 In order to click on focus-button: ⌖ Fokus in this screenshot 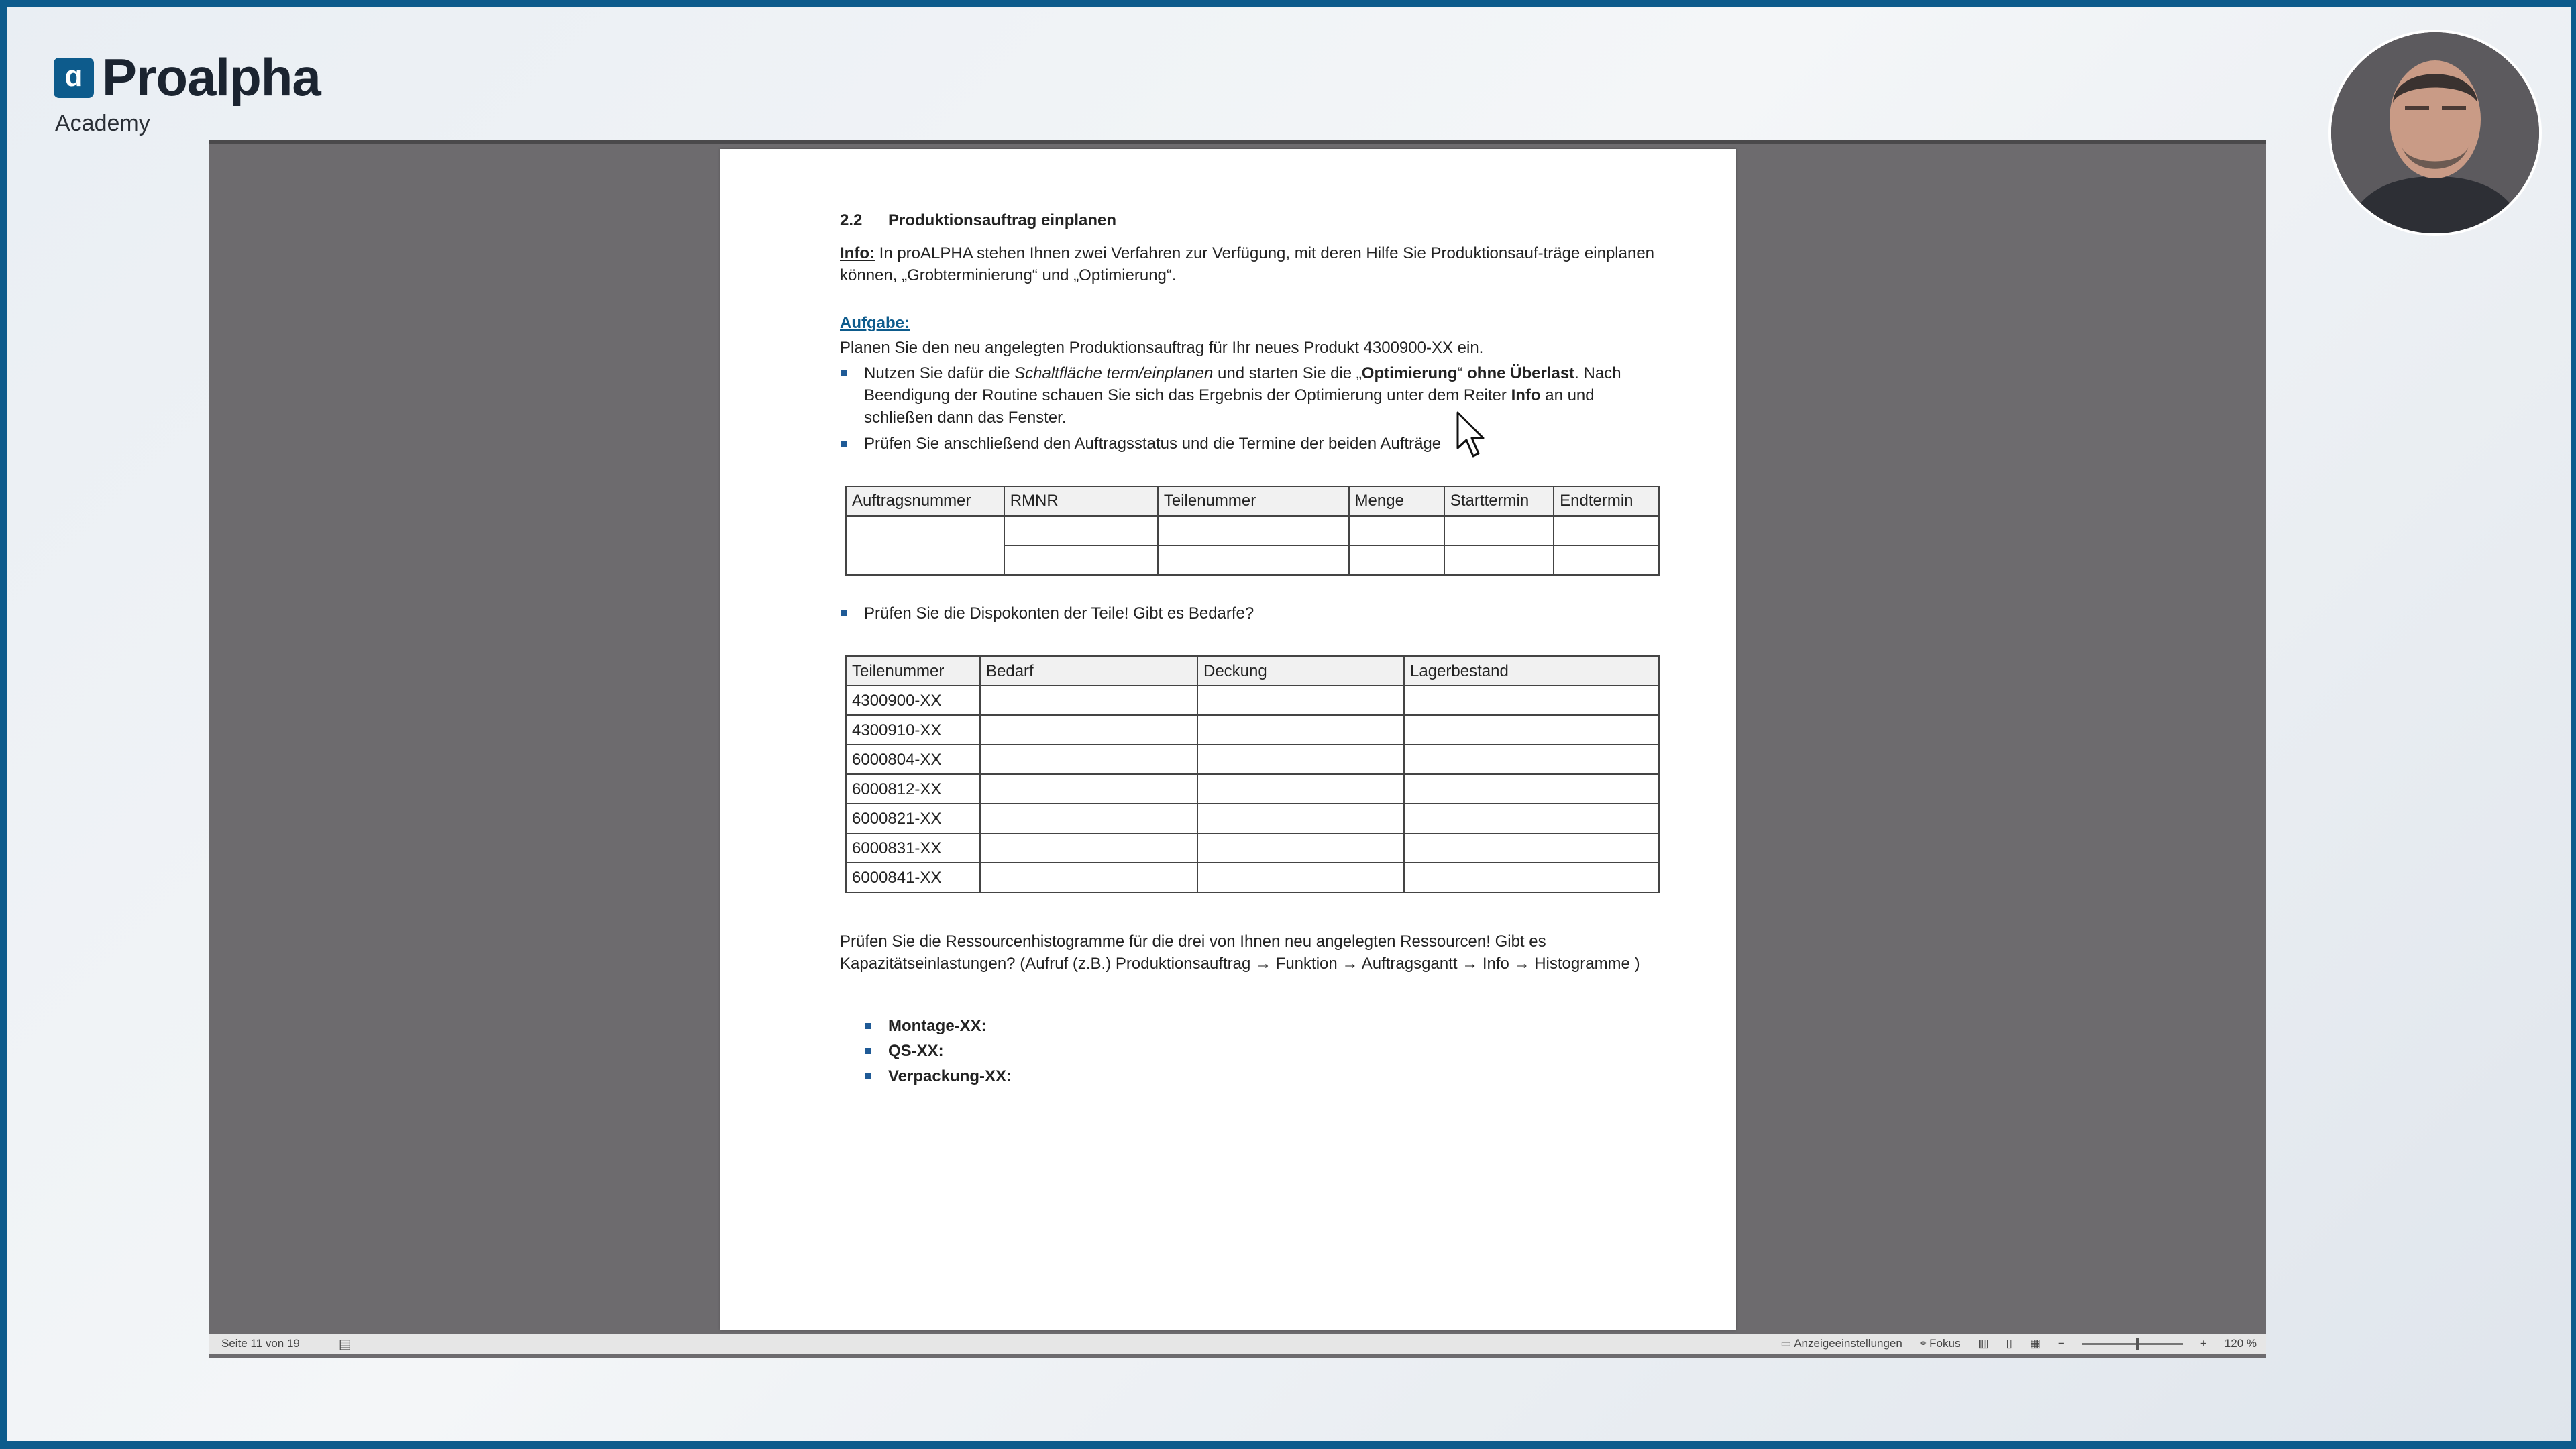, I will do `click(1940, 1343)`.